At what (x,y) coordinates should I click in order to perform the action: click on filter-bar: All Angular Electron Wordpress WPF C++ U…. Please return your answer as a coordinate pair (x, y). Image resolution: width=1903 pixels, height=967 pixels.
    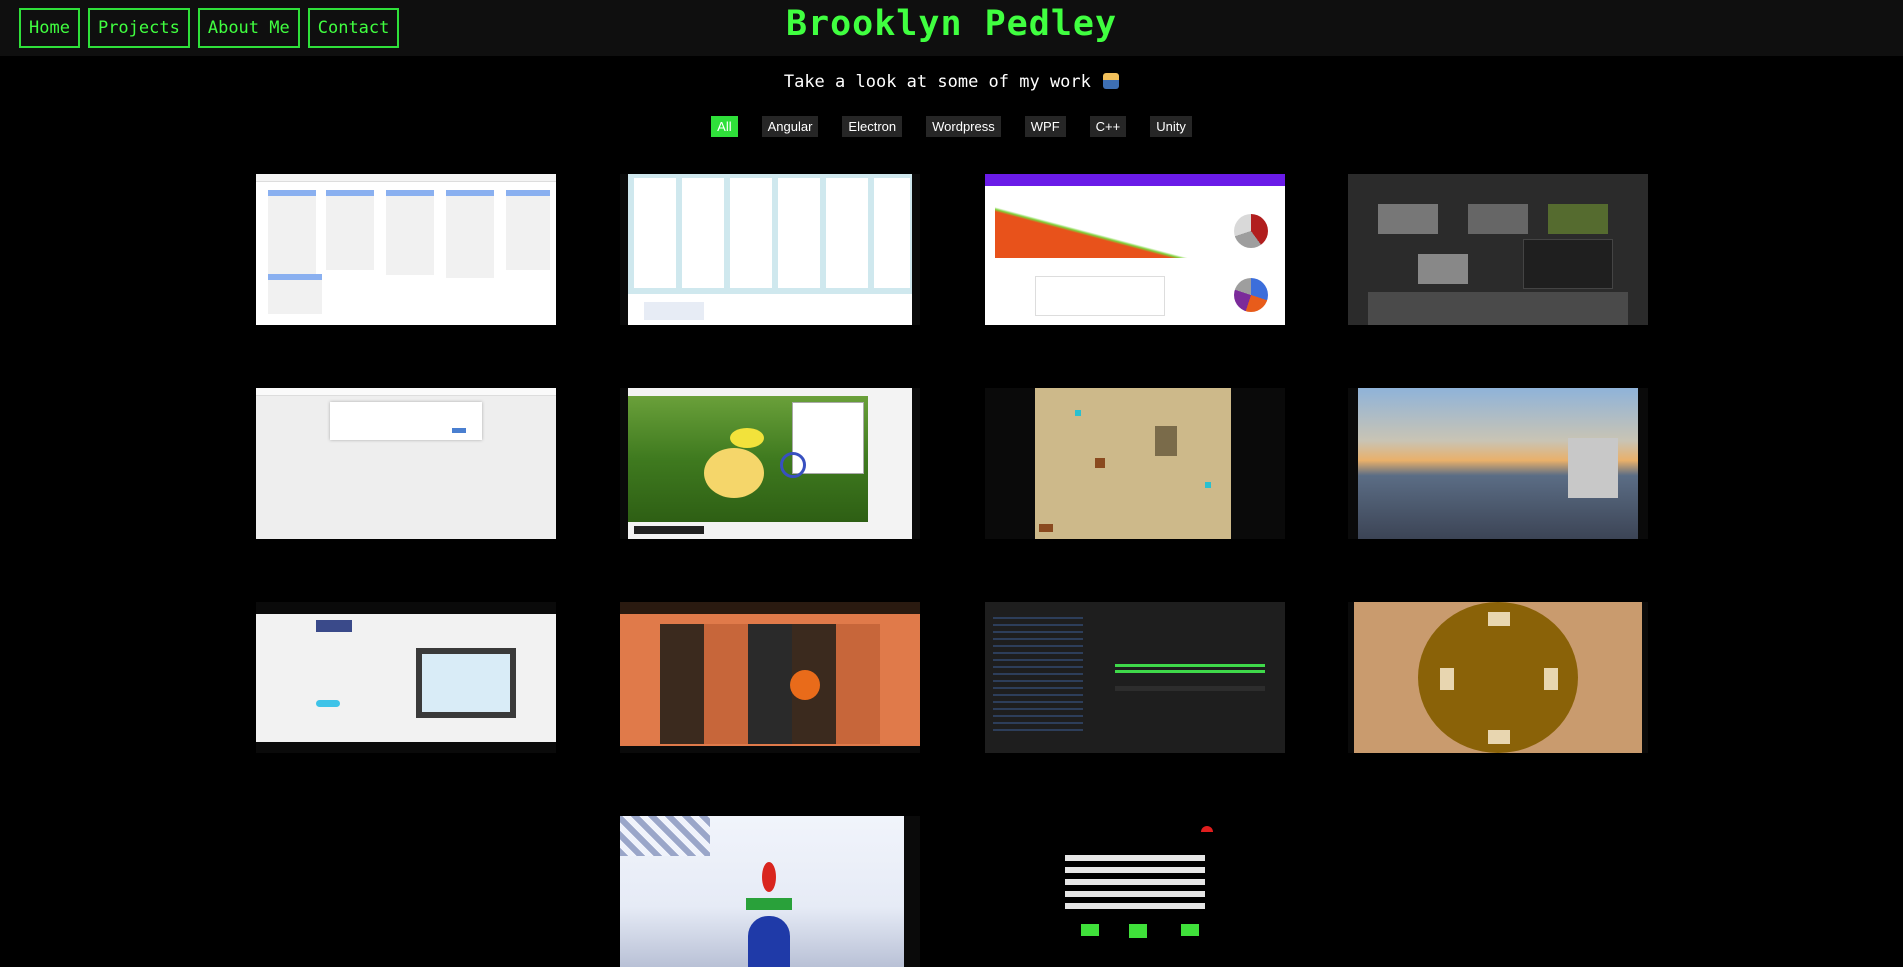
    Looking at the image, I should click on (951, 126).